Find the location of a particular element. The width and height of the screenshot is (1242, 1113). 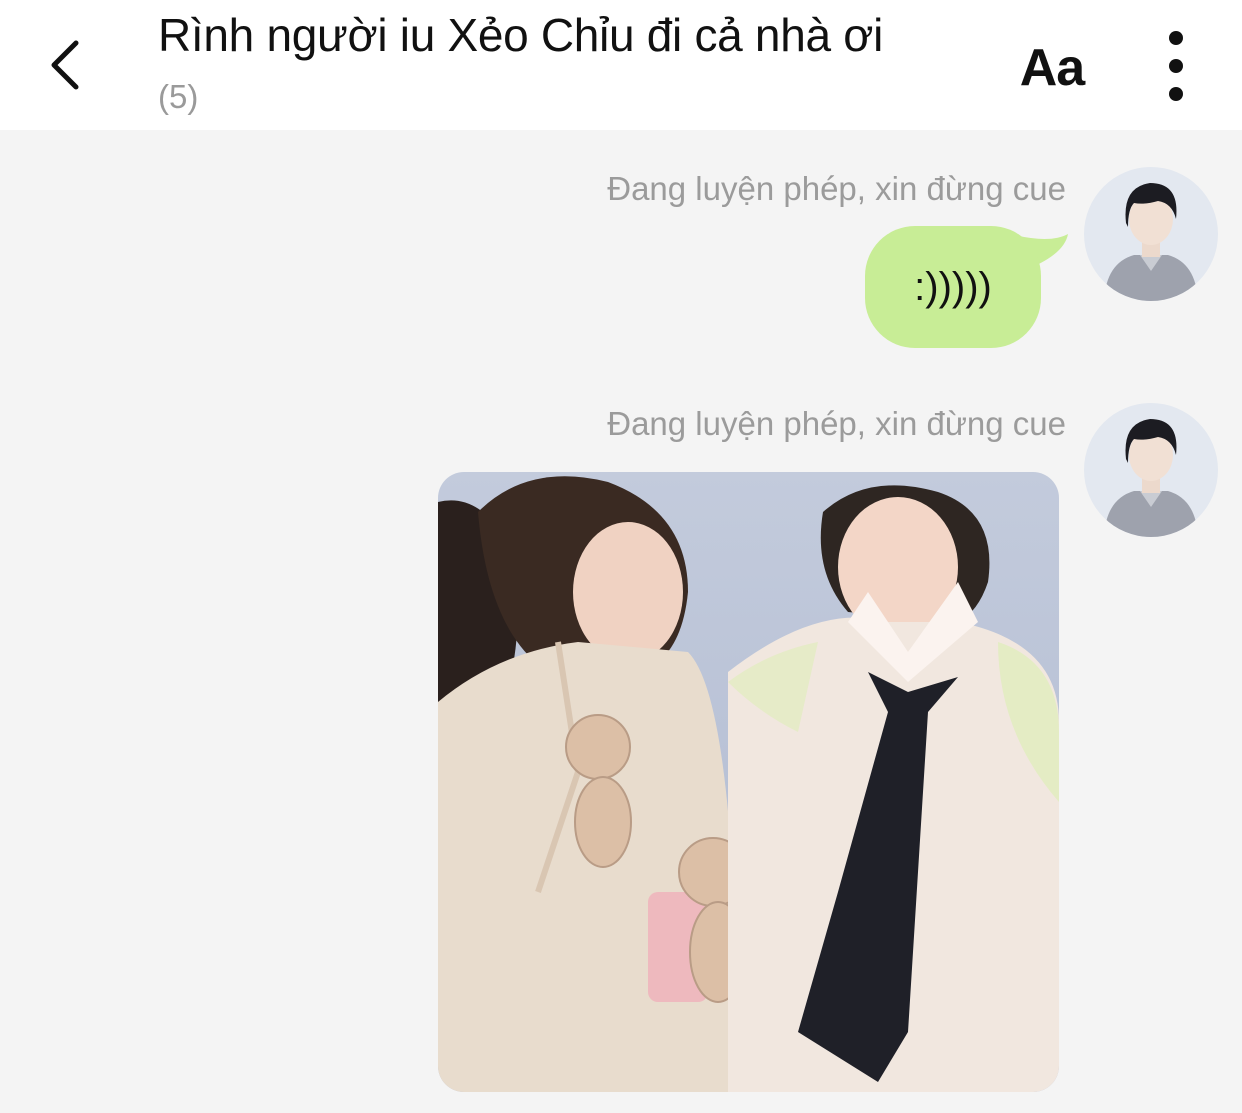

back-button is located at coordinates (66, 65).